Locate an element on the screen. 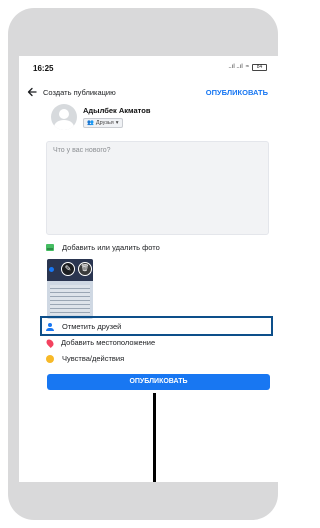 The height and width of the screenshot is (528, 320). publish-button: ОПУБЛИКОВАТЬ is located at coordinates (158, 382).